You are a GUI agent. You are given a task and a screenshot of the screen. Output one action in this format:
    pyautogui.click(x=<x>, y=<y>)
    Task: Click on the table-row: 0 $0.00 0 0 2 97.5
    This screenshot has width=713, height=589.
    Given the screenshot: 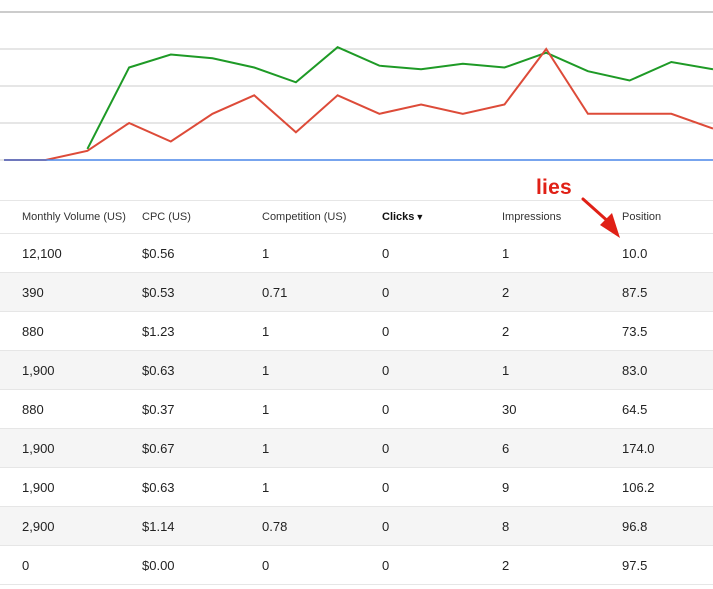 What is the action you would take?
    pyautogui.click(x=356, y=565)
    